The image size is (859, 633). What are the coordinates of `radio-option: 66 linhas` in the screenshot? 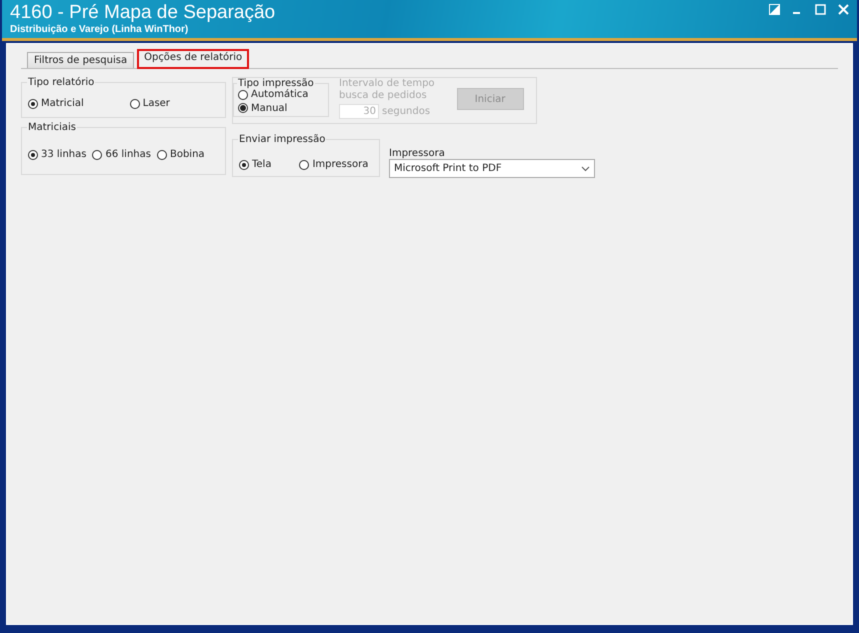 It's located at (121, 154).